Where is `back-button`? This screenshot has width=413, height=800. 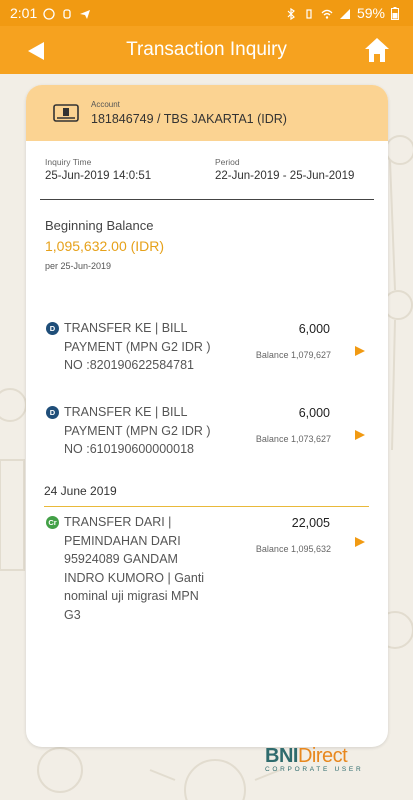
back-button is located at coordinates (37, 51).